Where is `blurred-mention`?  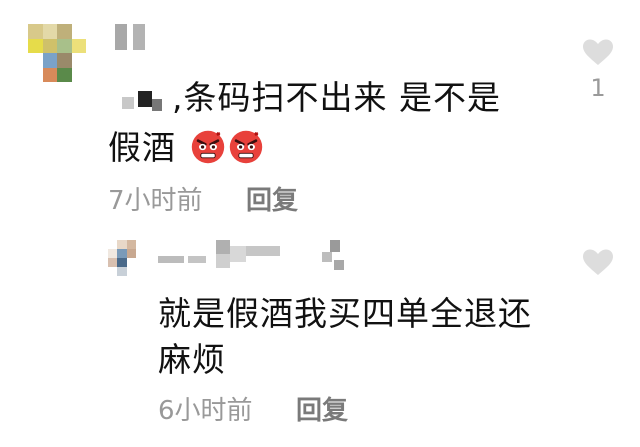 blurred-mention is located at coordinates (137, 100).